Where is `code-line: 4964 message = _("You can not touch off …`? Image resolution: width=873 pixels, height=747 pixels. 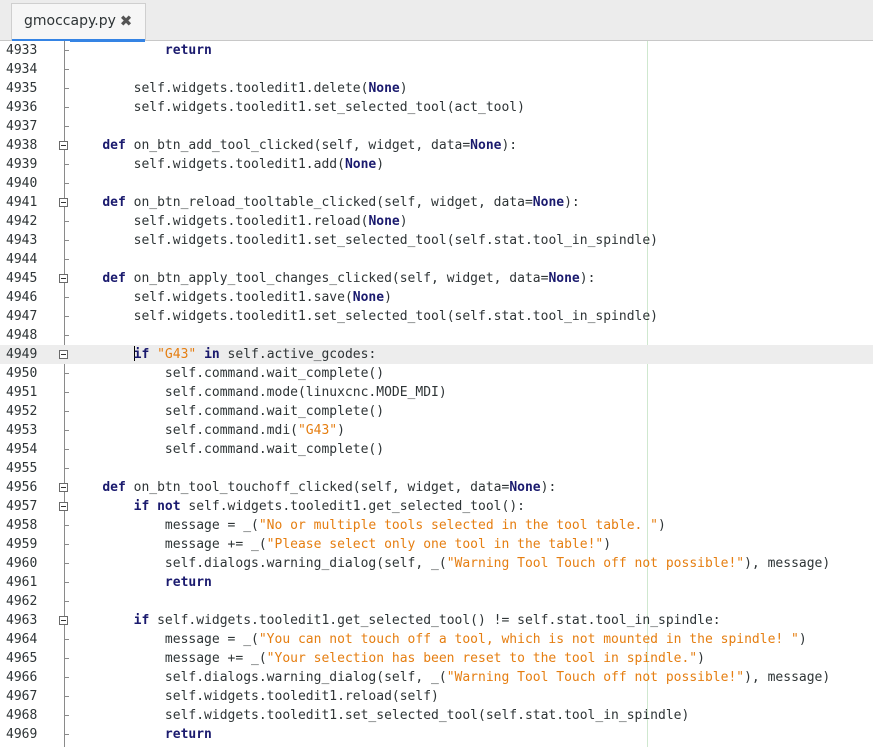 code-line: 4964 message = _("You can not touch off … is located at coordinates (436, 639).